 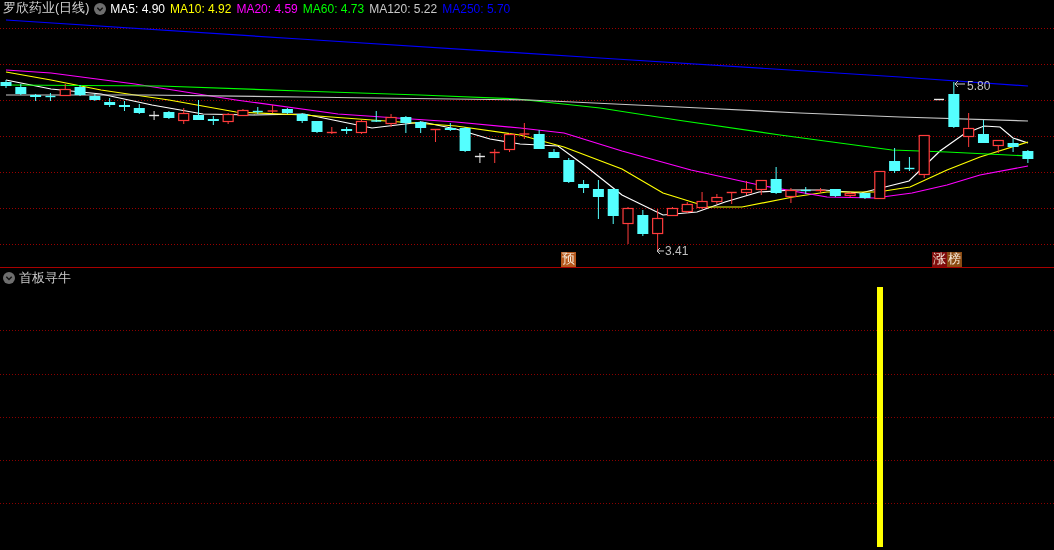 I want to click on signal-tag: 涨, so click(x=939, y=259).